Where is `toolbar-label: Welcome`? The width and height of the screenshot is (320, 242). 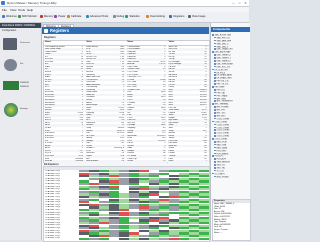 toolbar-label: Welcome is located at coordinates (11, 16).